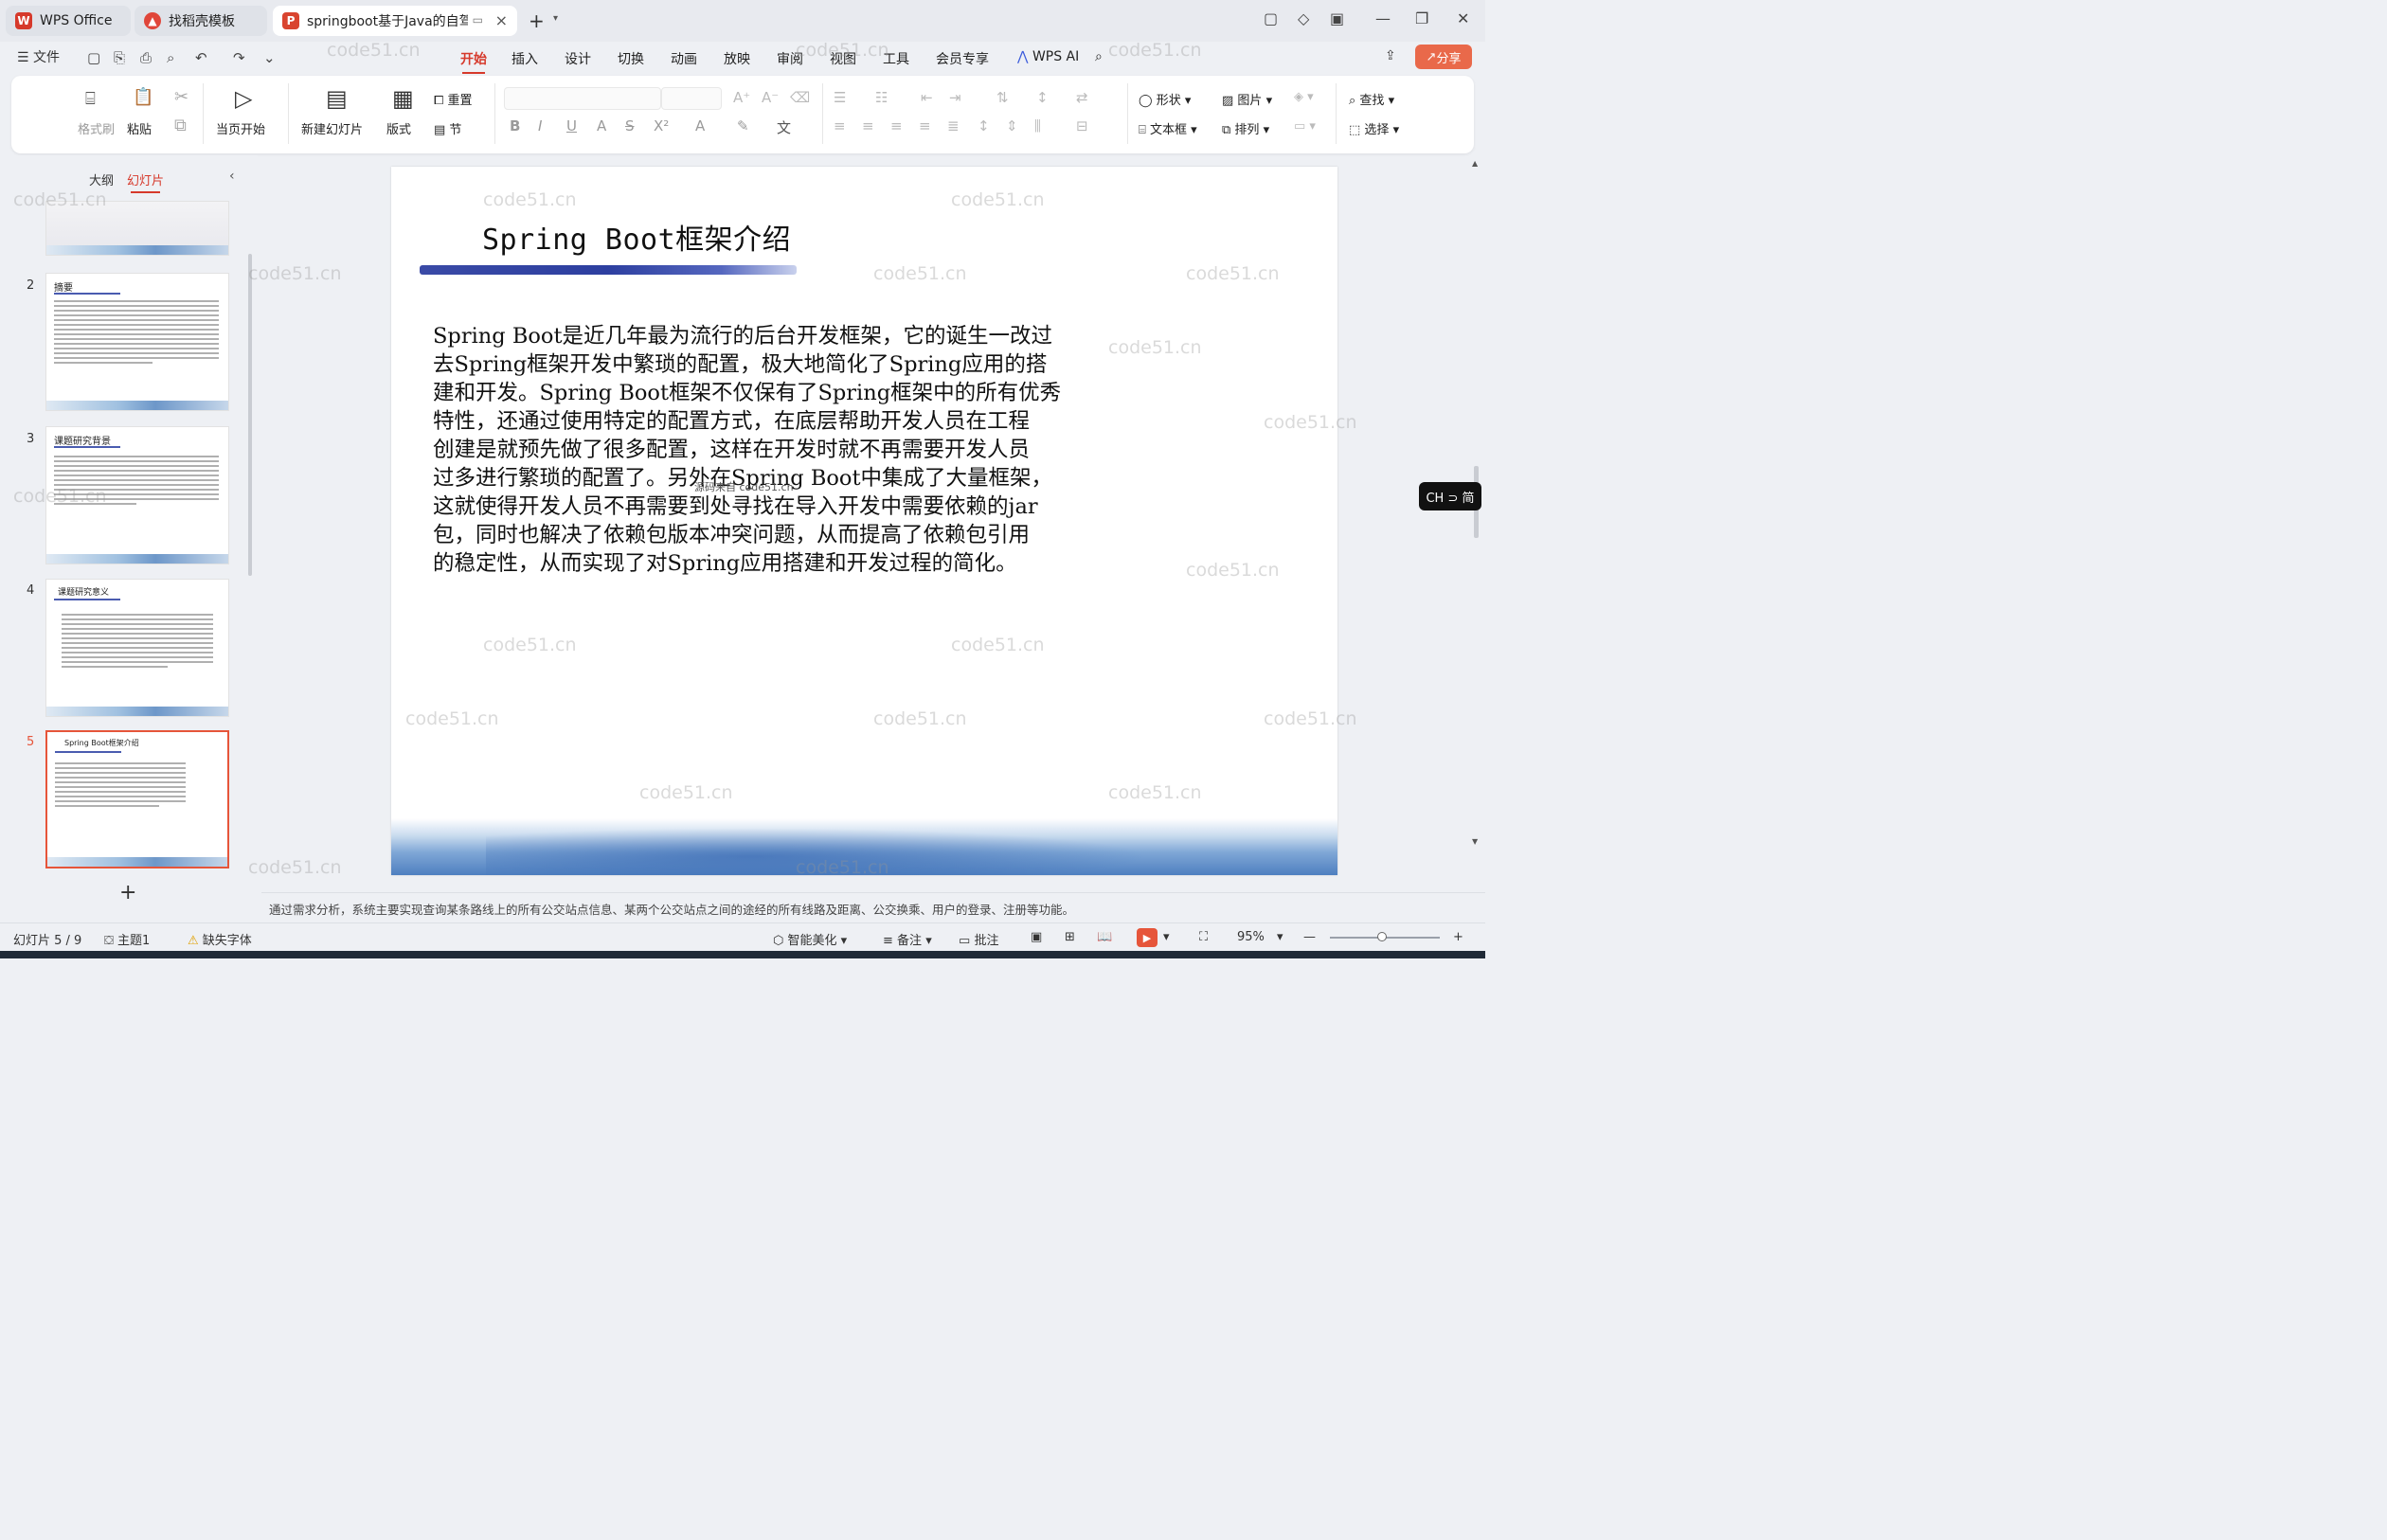  Describe the element at coordinates (1337, 18) in the screenshot. I see `avatar: ▣` at that location.